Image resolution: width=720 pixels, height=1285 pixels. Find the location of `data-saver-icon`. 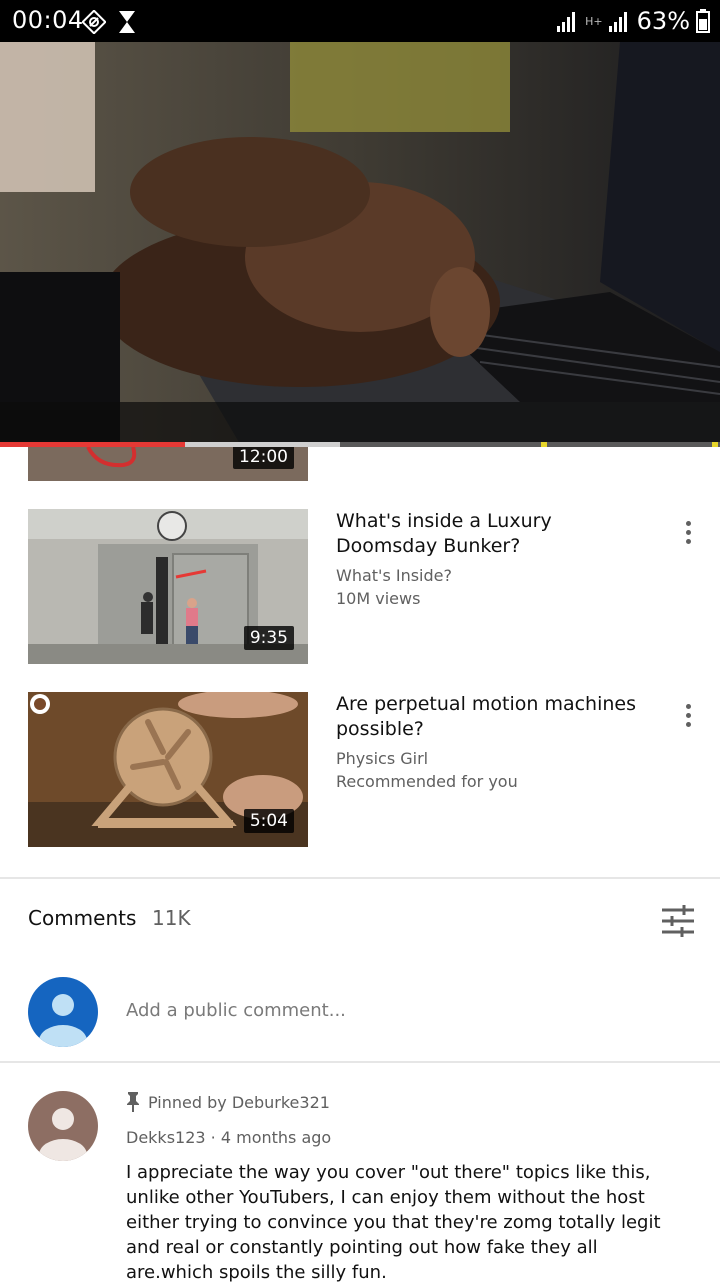

data-saver-icon is located at coordinates (94, 22).